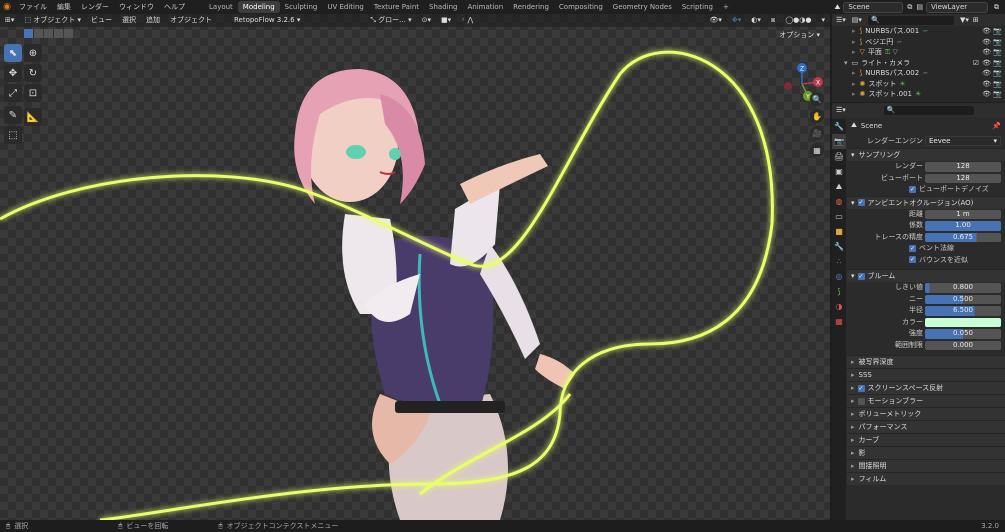  What do you see at coordinates (64, 7) in the screenshot?
I see `menu-edit: 編集` at bounding box center [64, 7].